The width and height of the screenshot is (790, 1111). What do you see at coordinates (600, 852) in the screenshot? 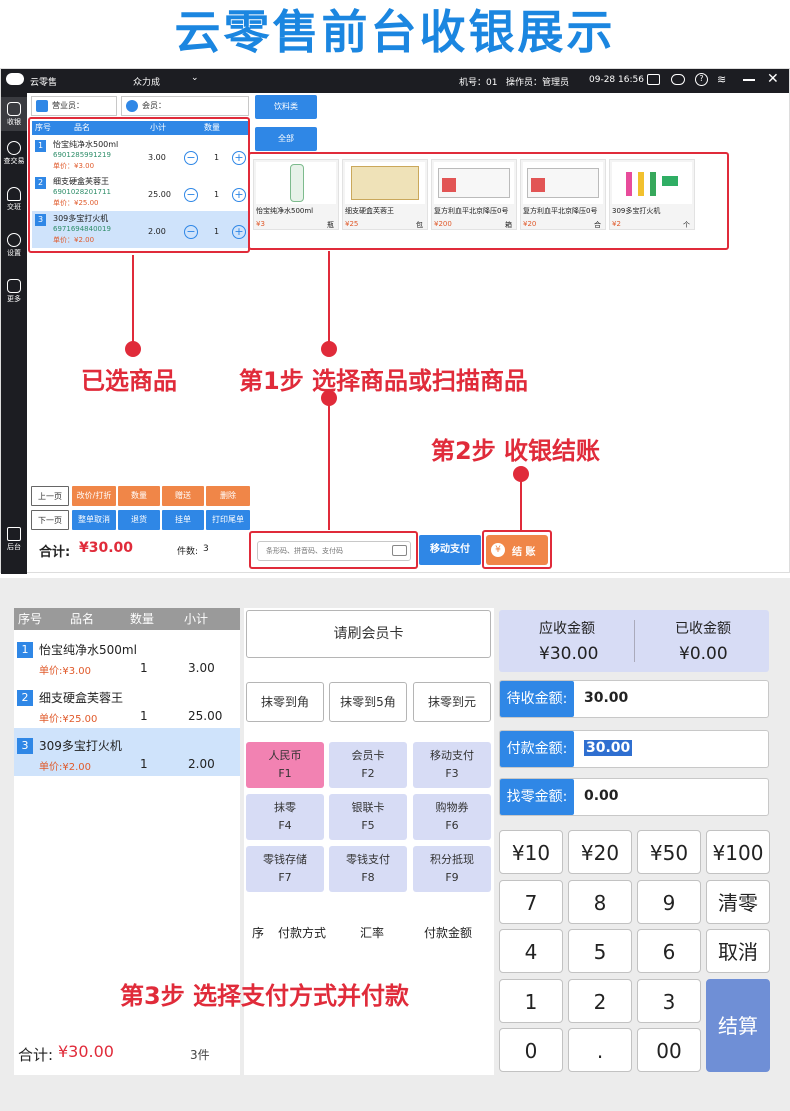
I see `key-20: ¥20` at bounding box center [600, 852].